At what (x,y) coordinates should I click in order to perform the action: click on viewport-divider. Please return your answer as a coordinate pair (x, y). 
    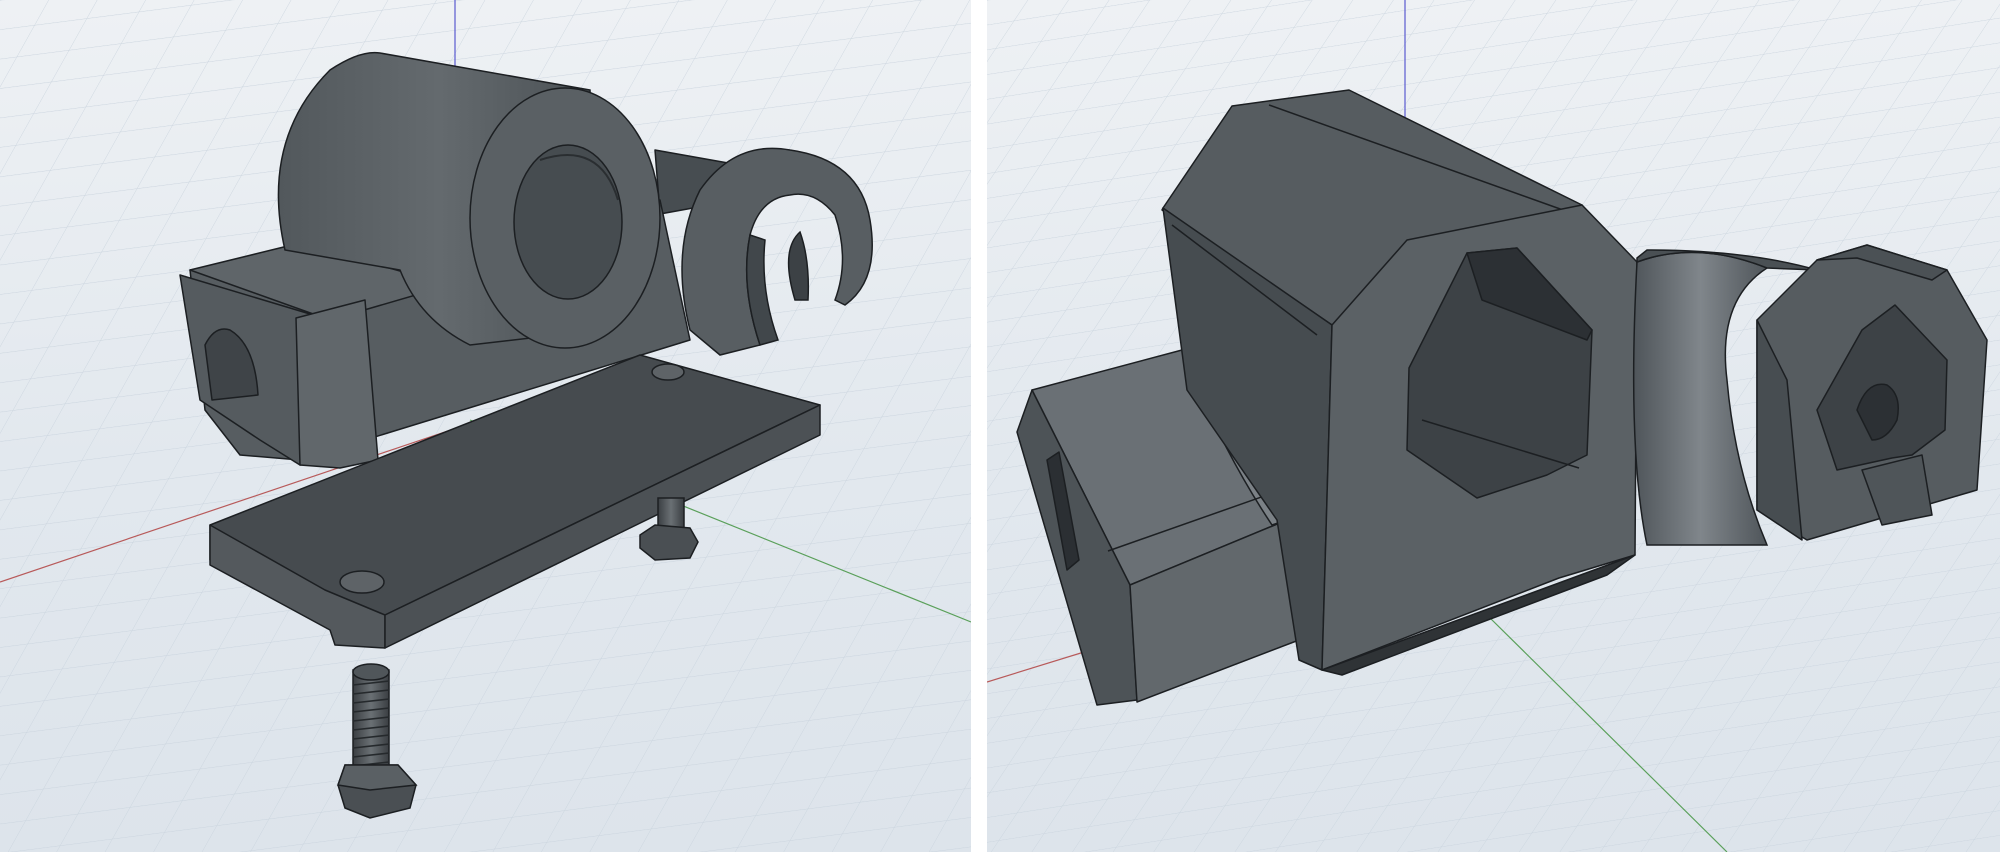
    Looking at the image, I should click on (979, 426).